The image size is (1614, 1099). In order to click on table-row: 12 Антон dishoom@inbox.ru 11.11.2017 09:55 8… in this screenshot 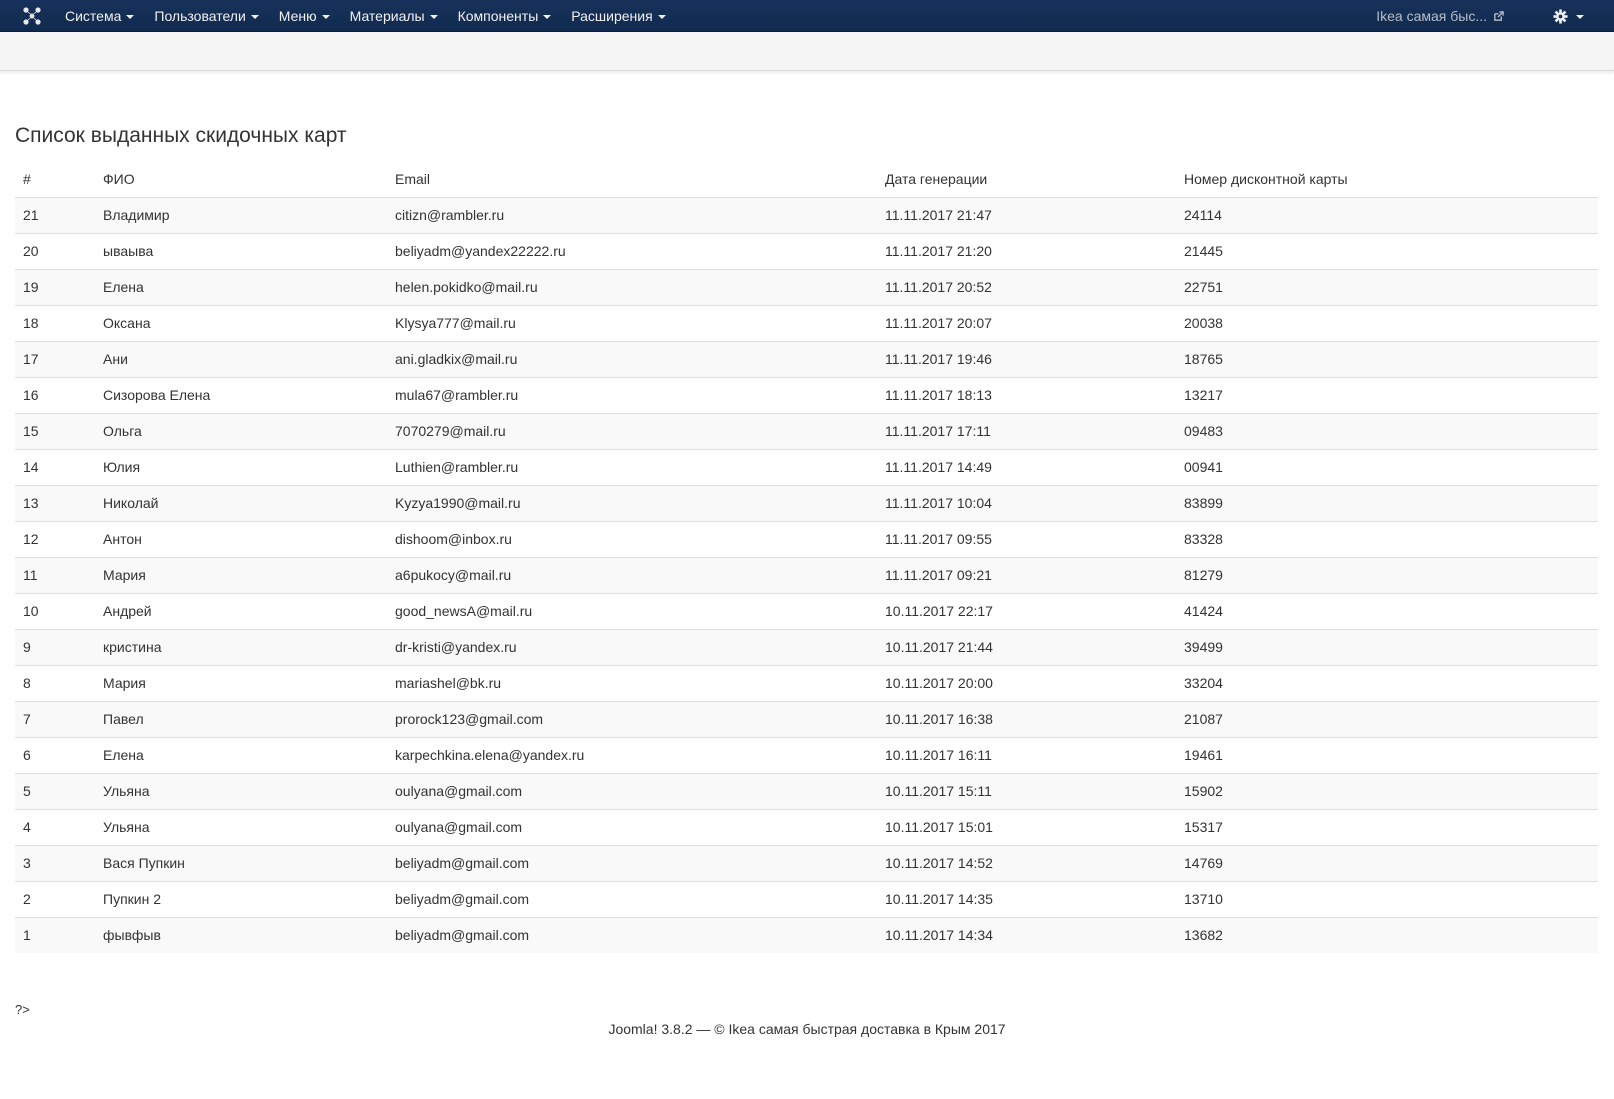, I will do `click(806, 538)`.